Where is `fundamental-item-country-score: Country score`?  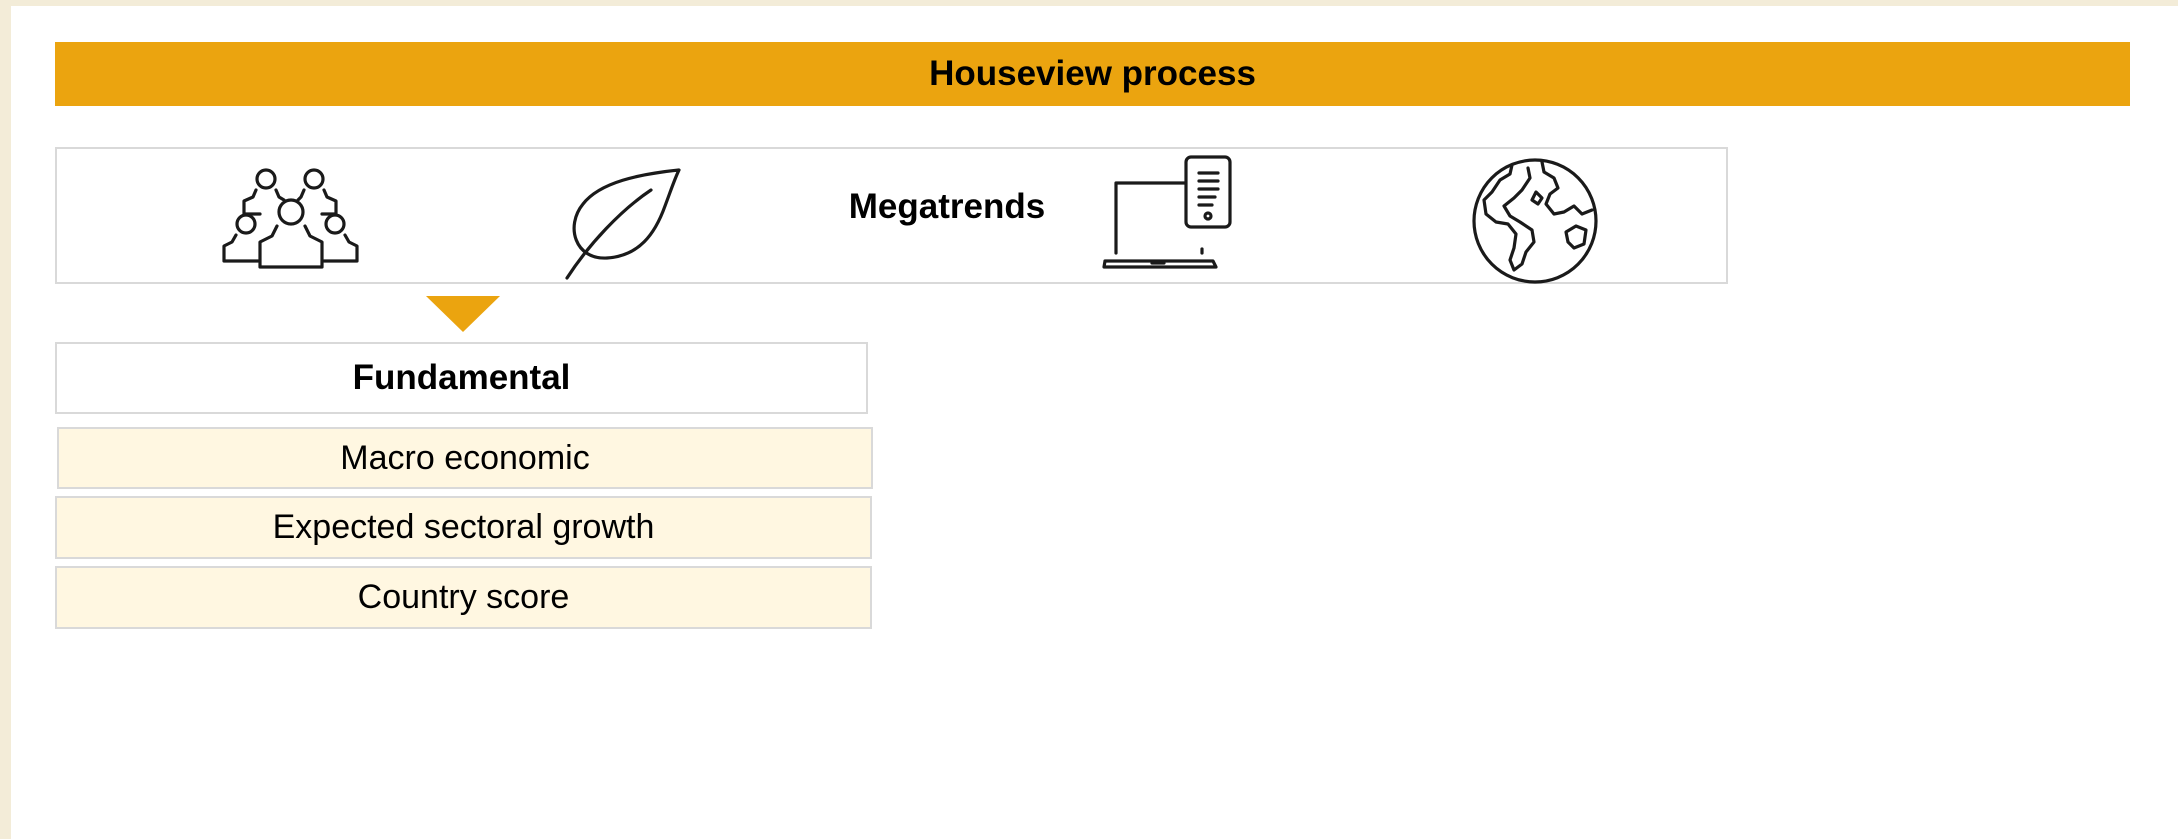
fundamental-item-country-score: Country score is located at coordinates (463, 597).